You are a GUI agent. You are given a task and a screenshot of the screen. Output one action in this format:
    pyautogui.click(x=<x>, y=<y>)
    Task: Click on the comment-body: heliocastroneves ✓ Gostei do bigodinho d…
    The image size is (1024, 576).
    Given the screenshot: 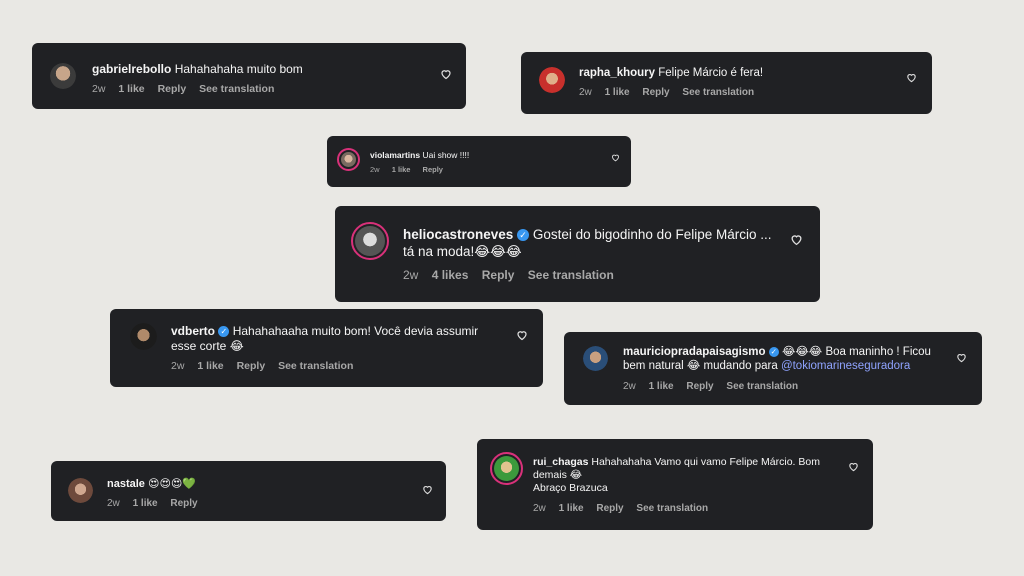 What is the action you would take?
    pyautogui.click(x=587, y=244)
    